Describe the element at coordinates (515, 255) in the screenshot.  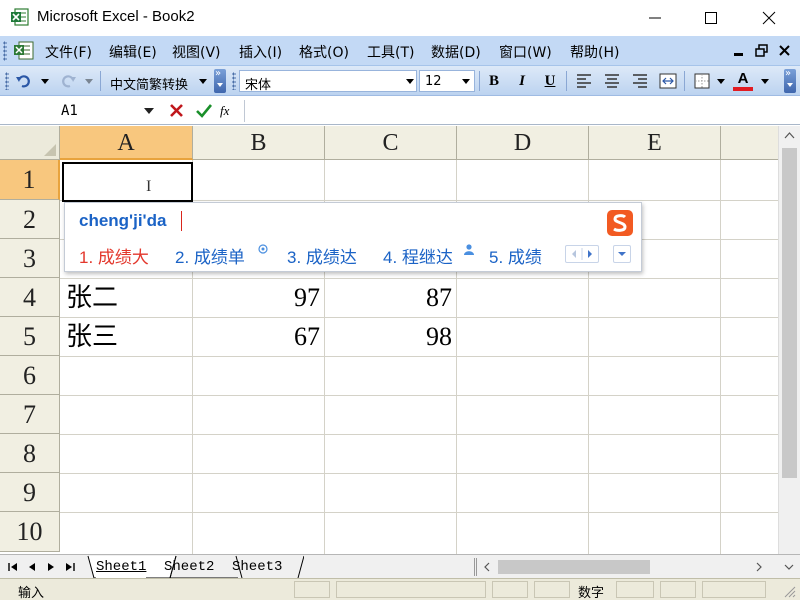
I see `ime-candidate-5: 5. 成绩` at that location.